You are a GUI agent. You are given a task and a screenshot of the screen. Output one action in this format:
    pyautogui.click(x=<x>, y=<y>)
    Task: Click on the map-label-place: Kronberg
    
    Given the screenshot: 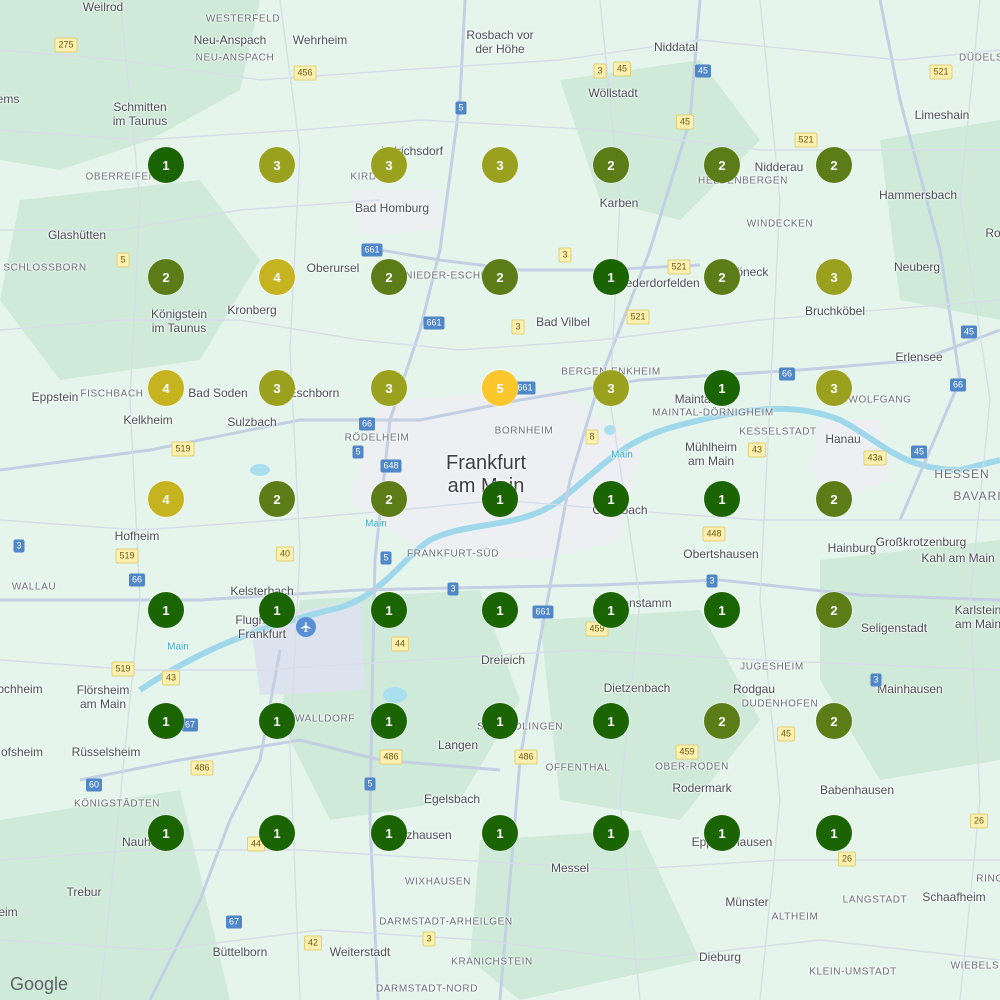 What is the action you would take?
    pyautogui.click(x=252, y=310)
    